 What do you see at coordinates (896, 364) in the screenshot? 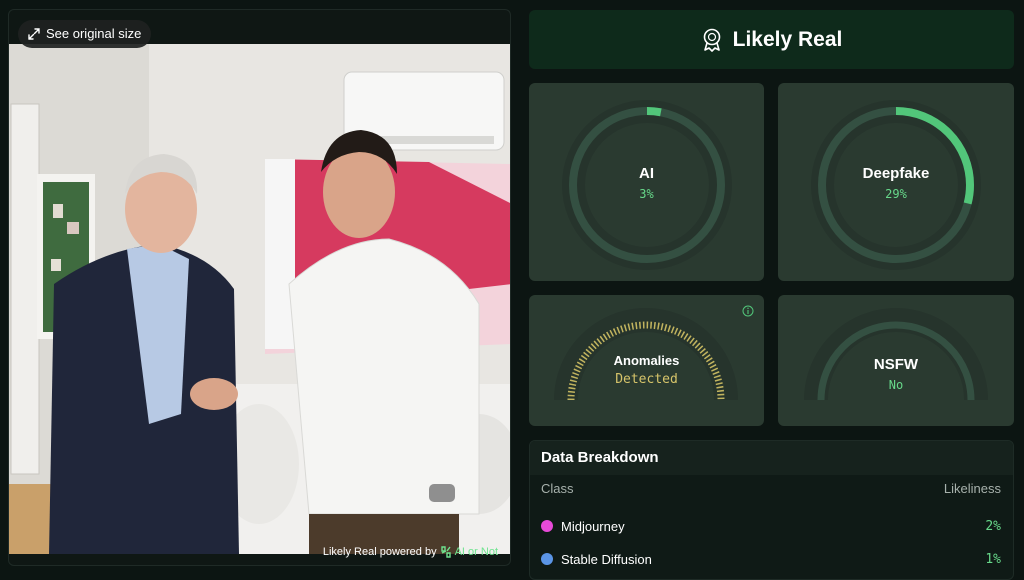
I see `nsfw-title: NSFW` at bounding box center [896, 364].